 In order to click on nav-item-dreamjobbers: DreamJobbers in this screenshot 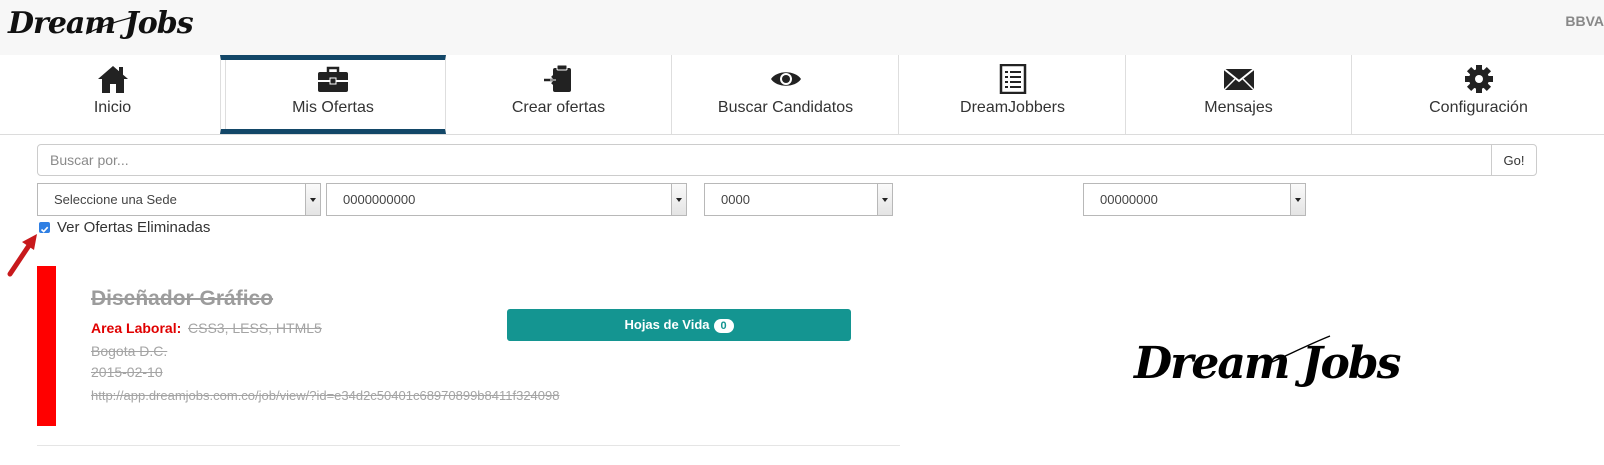, I will do `click(1013, 94)`.